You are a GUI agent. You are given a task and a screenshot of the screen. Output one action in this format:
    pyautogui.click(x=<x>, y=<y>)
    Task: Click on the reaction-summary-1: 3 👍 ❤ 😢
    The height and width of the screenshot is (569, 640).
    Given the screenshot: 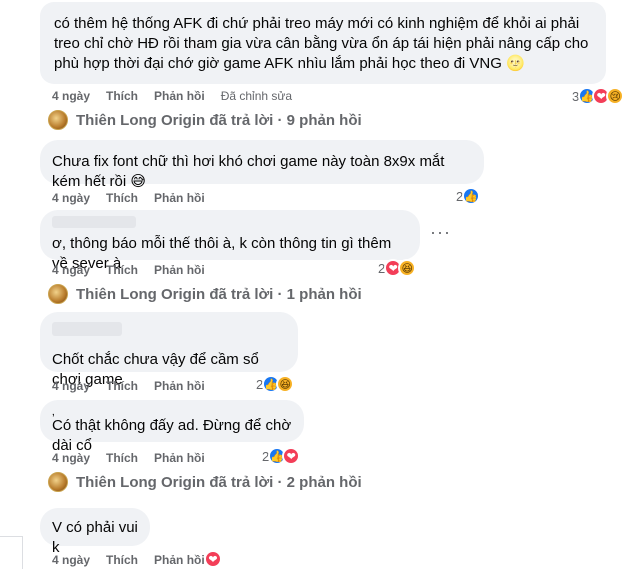 What is the action you would take?
    pyautogui.click(x=598, y=96)
    